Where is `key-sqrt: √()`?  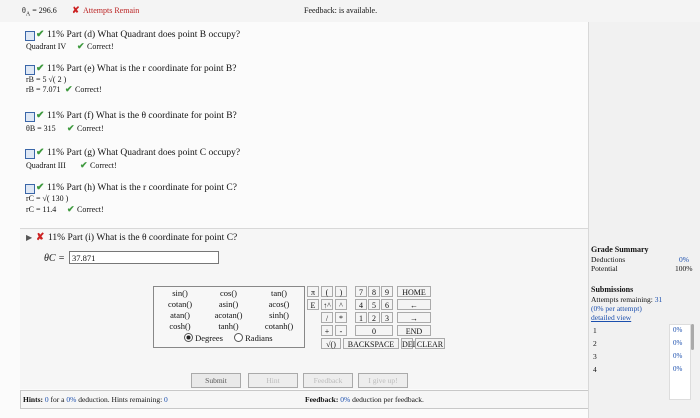
key-sqrt: √() is located at coordinates (331, 343).